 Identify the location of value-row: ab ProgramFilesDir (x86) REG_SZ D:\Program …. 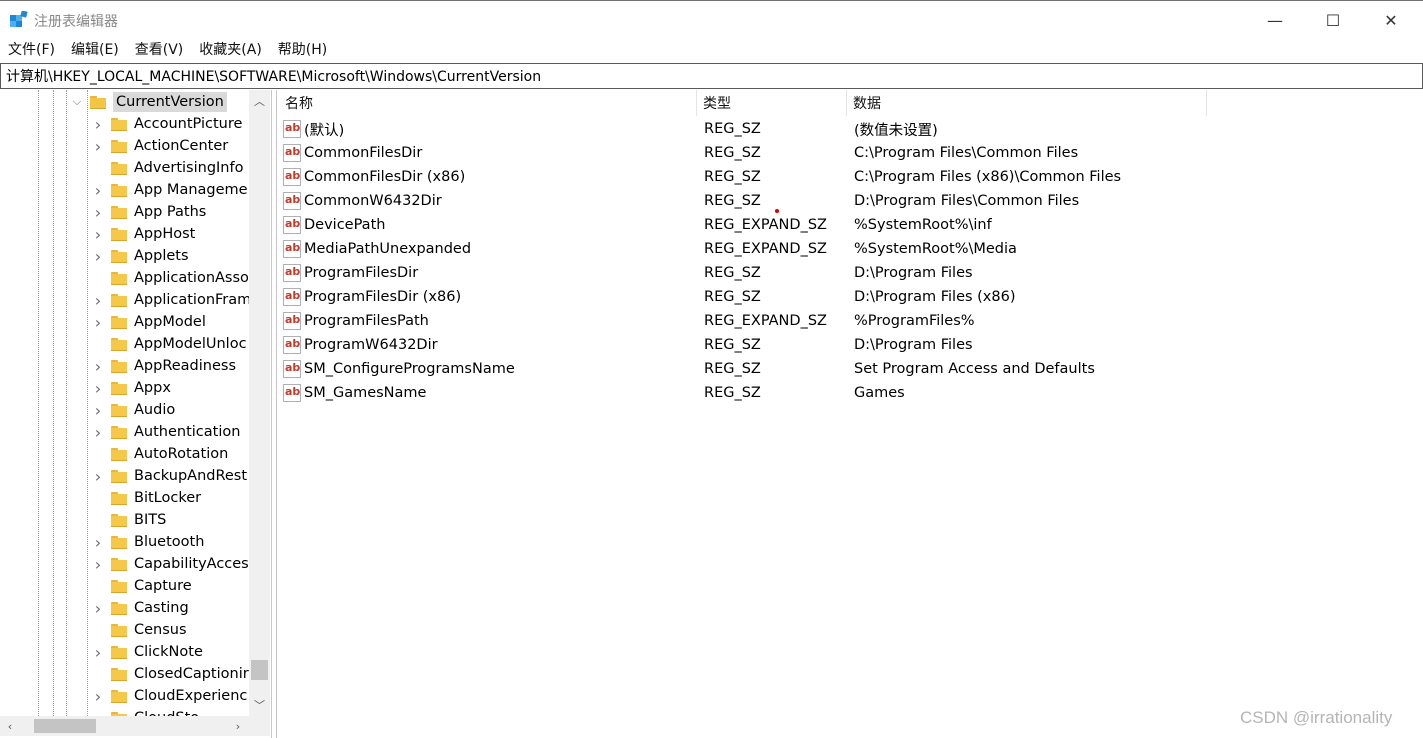
(777, 297).